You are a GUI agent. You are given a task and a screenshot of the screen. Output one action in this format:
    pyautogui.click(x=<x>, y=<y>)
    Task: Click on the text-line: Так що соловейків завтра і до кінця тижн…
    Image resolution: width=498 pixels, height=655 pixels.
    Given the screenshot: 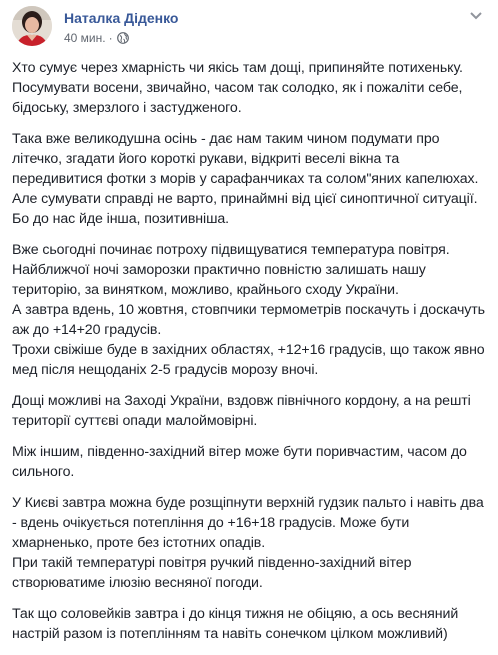 What is the action you would take?
    pyautogui.click(x=235, y=614)
    